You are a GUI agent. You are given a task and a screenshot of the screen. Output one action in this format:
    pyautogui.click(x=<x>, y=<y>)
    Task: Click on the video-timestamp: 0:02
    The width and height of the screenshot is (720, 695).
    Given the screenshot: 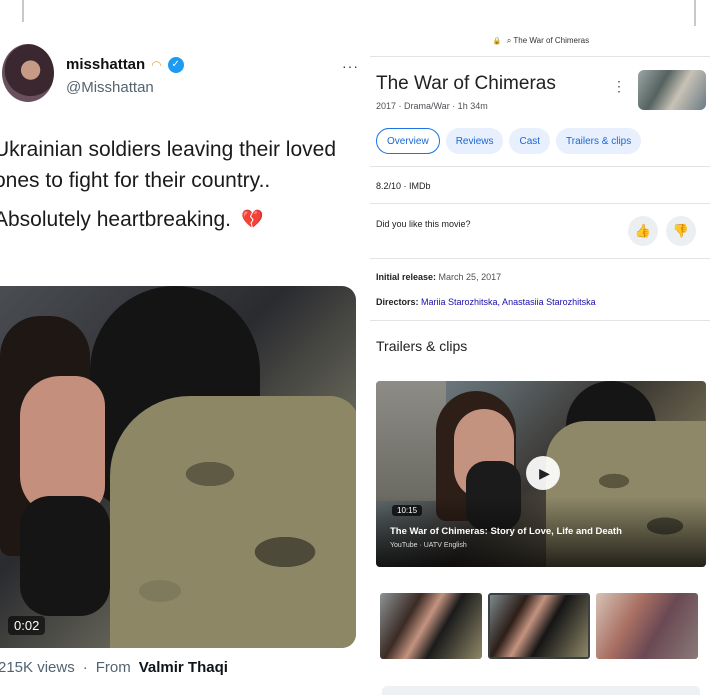 What is the action you would take?
    pyautogui.click(x=27, y=625)
    